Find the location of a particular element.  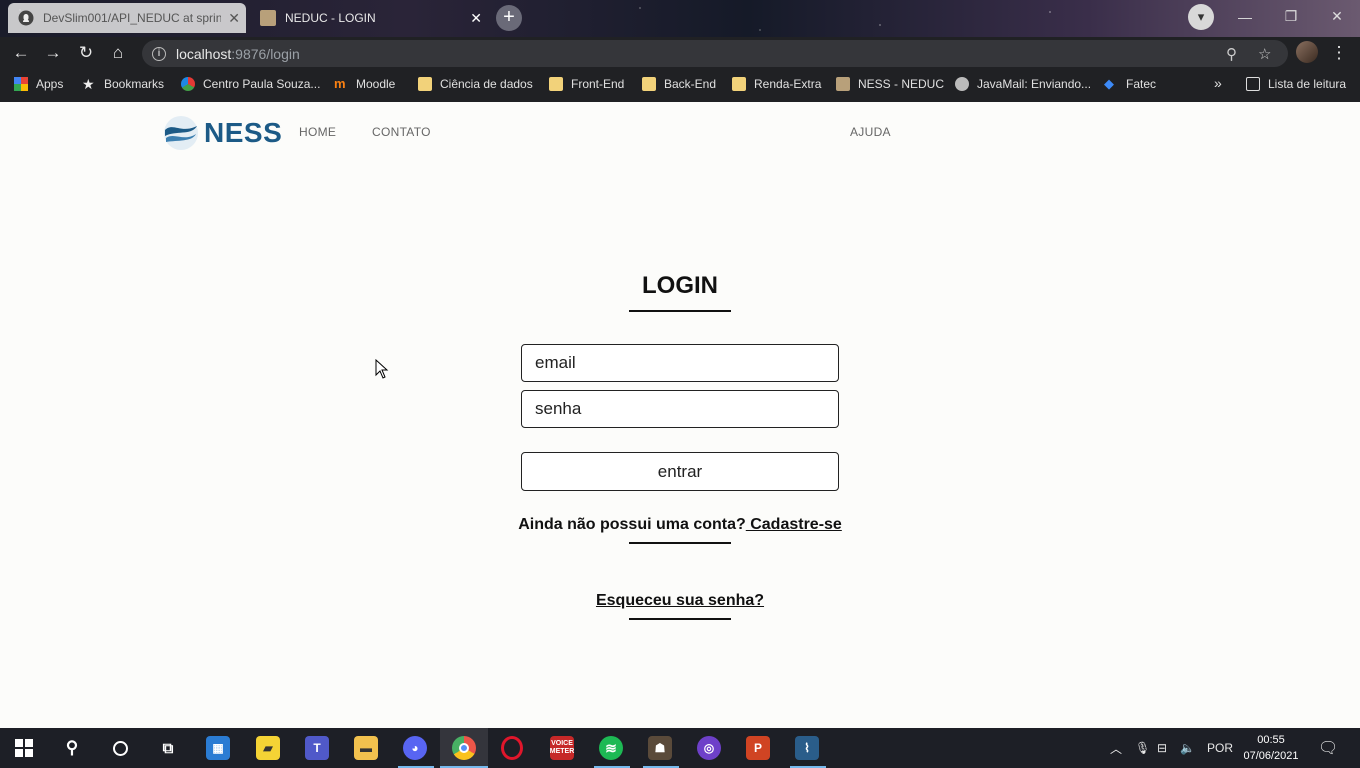

network-icon: ⊟ is located at coordinates (1162, 748).